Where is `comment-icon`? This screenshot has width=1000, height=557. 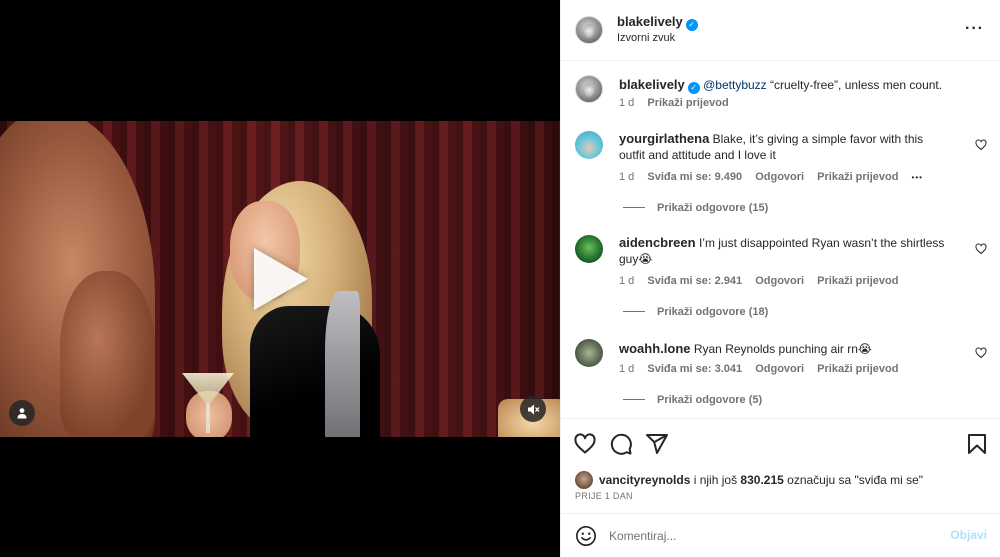 comment-icon is located at coordinates (621, 444).